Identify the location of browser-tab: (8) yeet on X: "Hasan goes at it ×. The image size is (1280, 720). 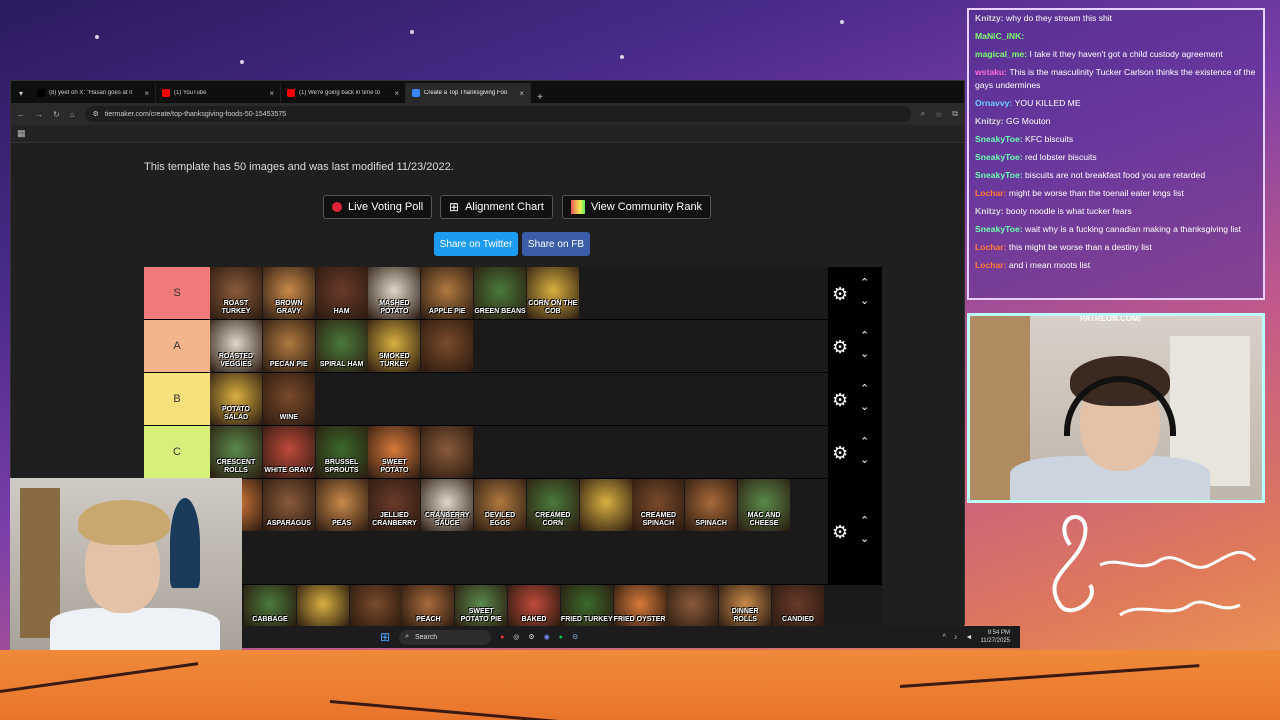
(93, 93).